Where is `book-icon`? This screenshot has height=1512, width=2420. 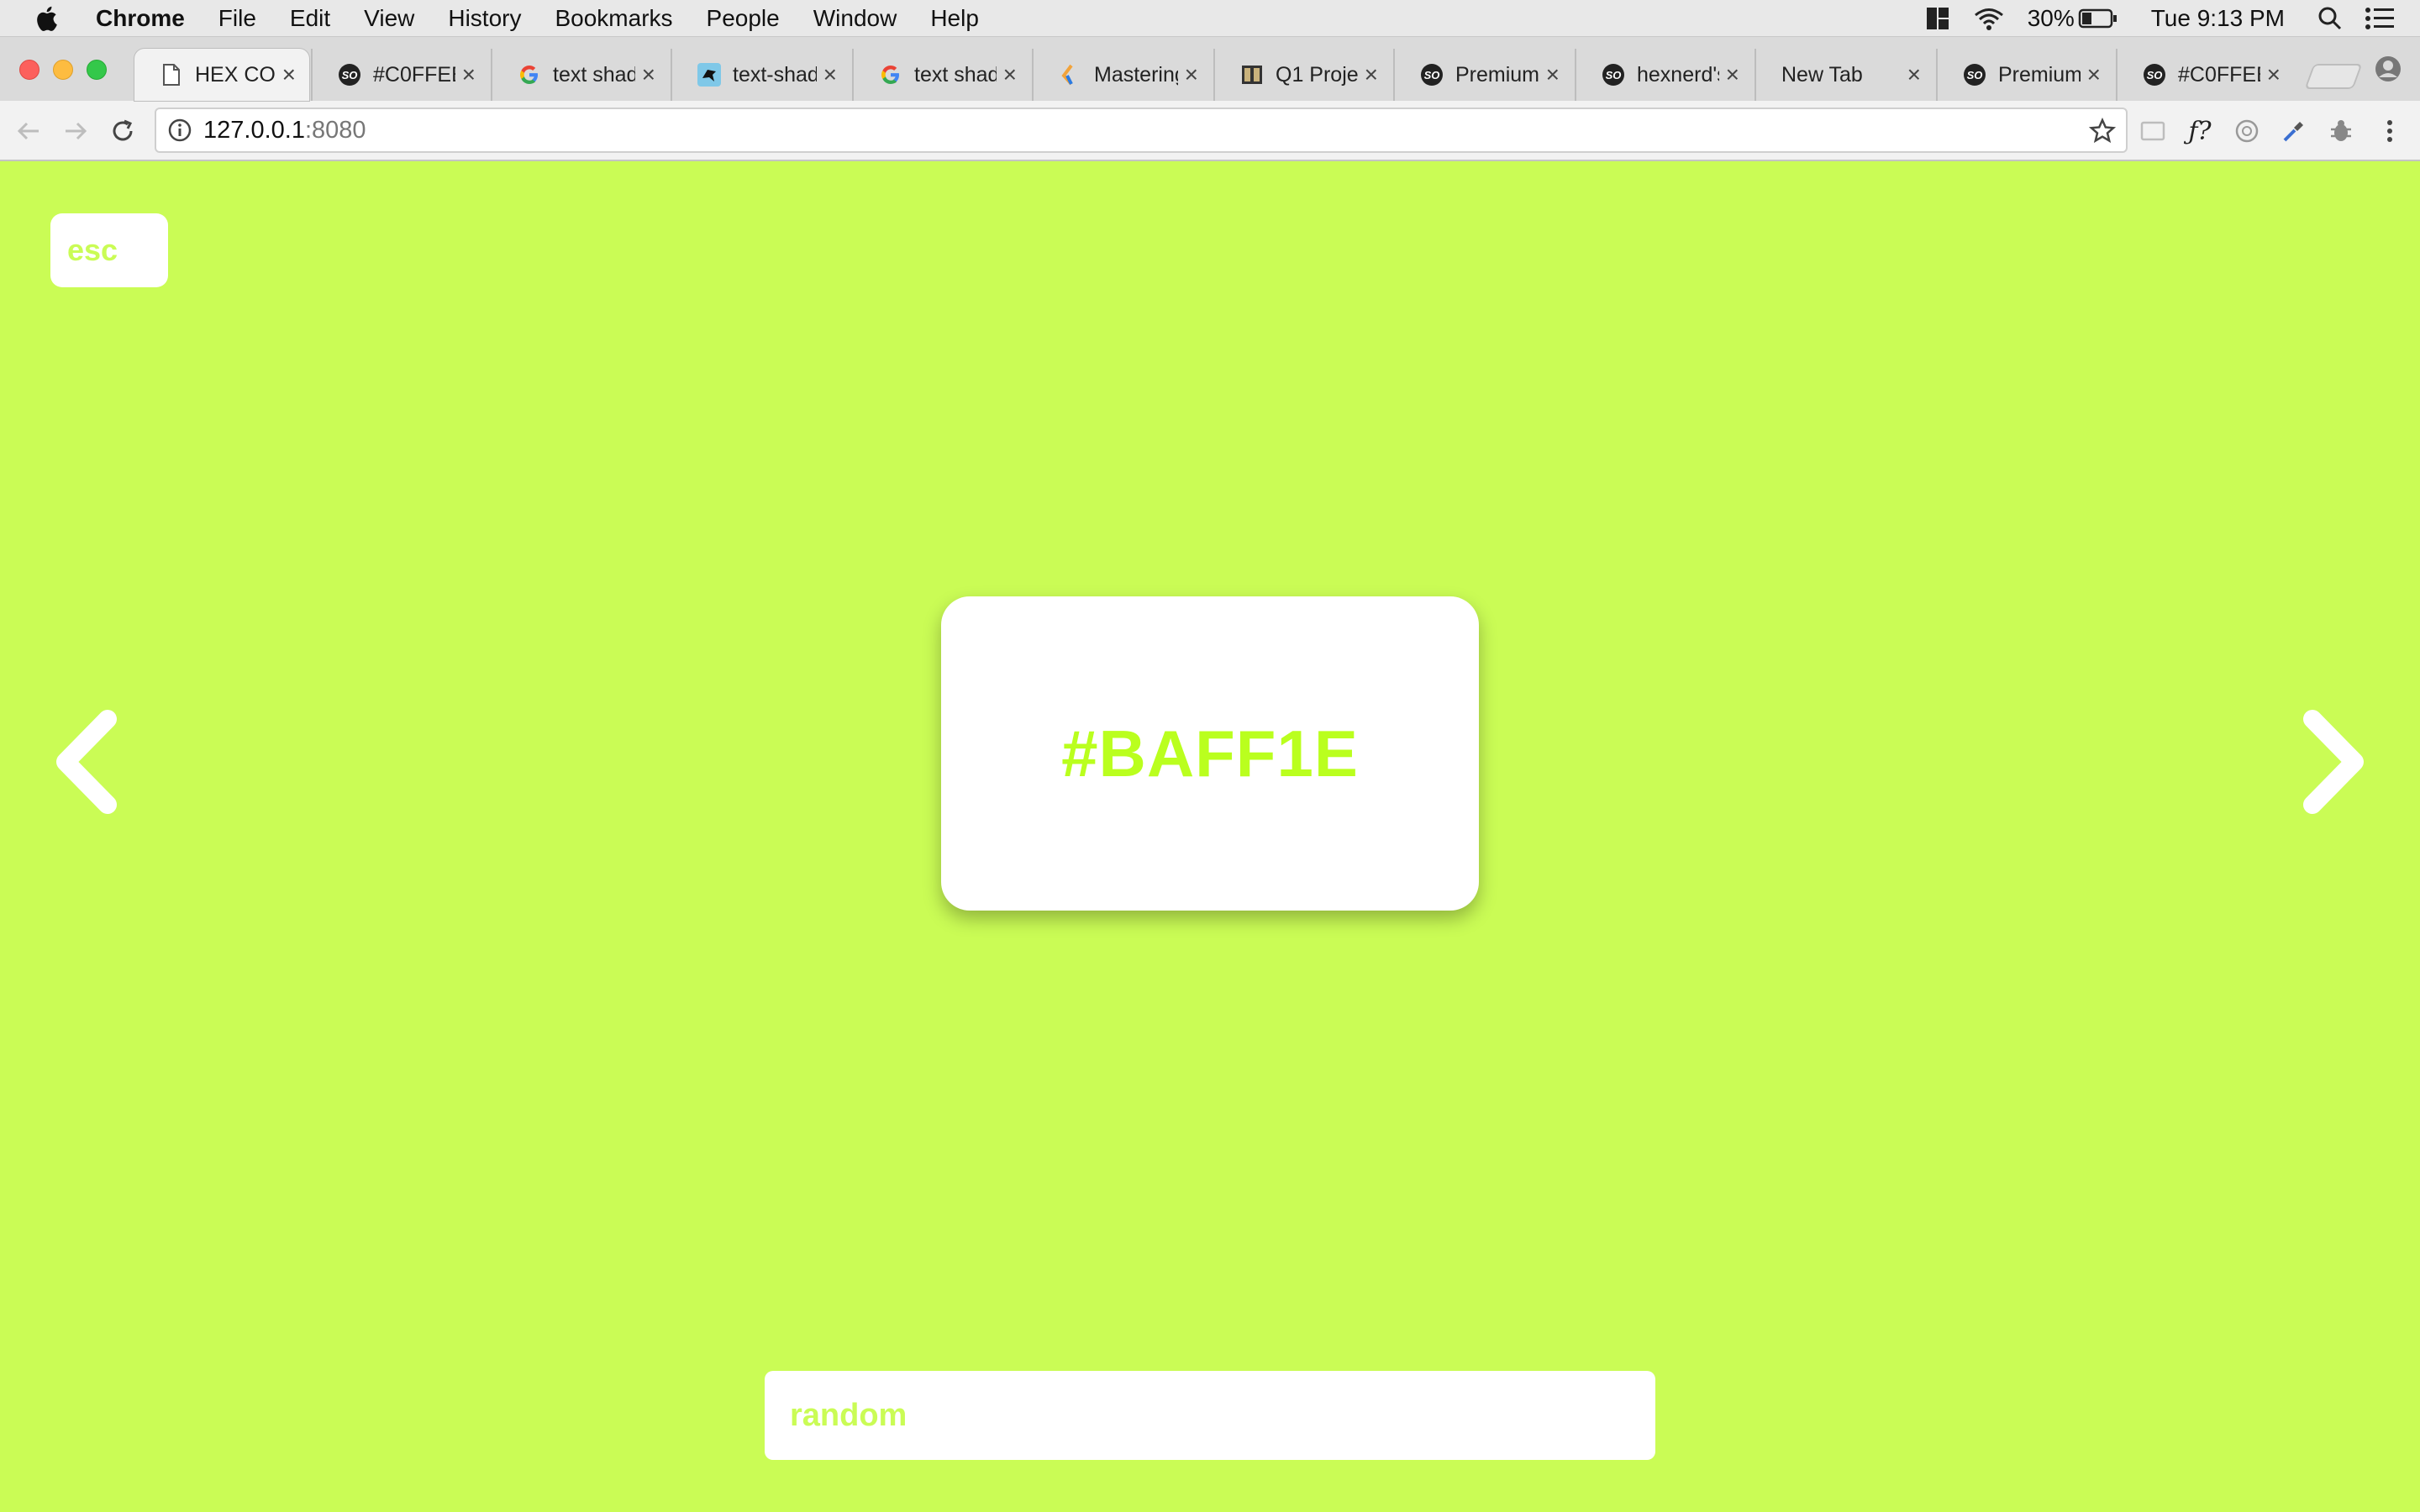
book-icon is located at coordinates (1252, 75).